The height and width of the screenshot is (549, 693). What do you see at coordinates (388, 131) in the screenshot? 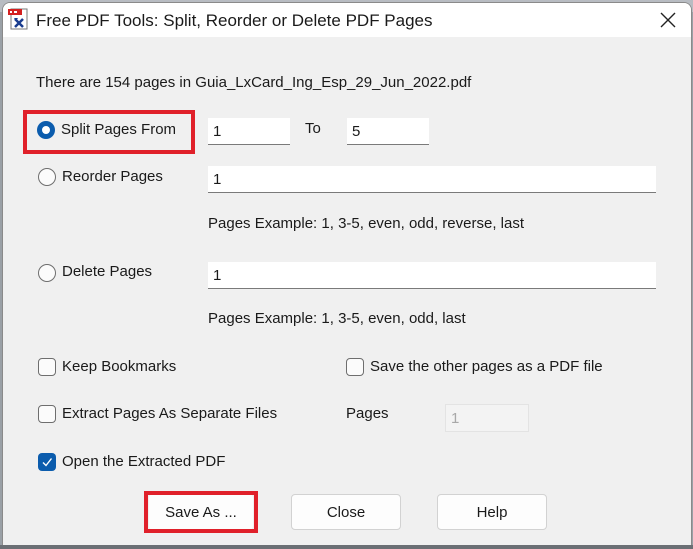
I see `split-to-input: 5` at bounding box center [388, 131].